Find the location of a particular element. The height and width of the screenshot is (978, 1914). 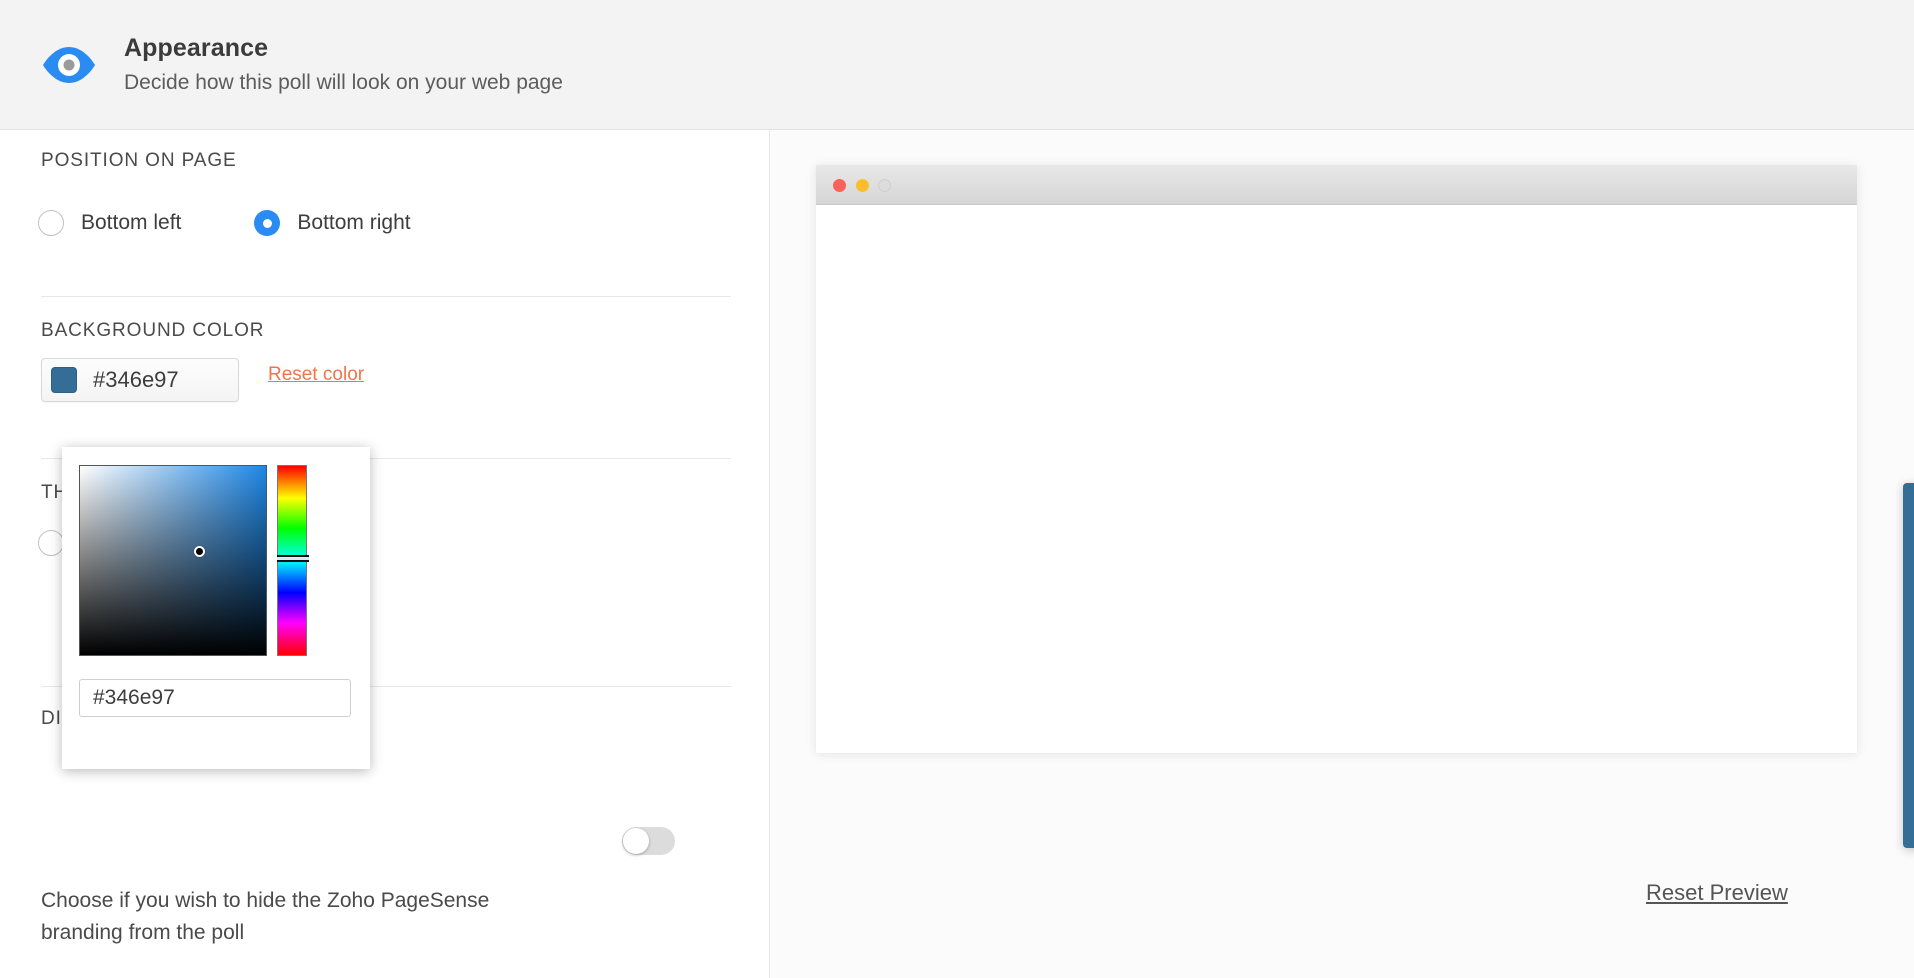

color-swatch-icon is located at coordinates (64, 380).